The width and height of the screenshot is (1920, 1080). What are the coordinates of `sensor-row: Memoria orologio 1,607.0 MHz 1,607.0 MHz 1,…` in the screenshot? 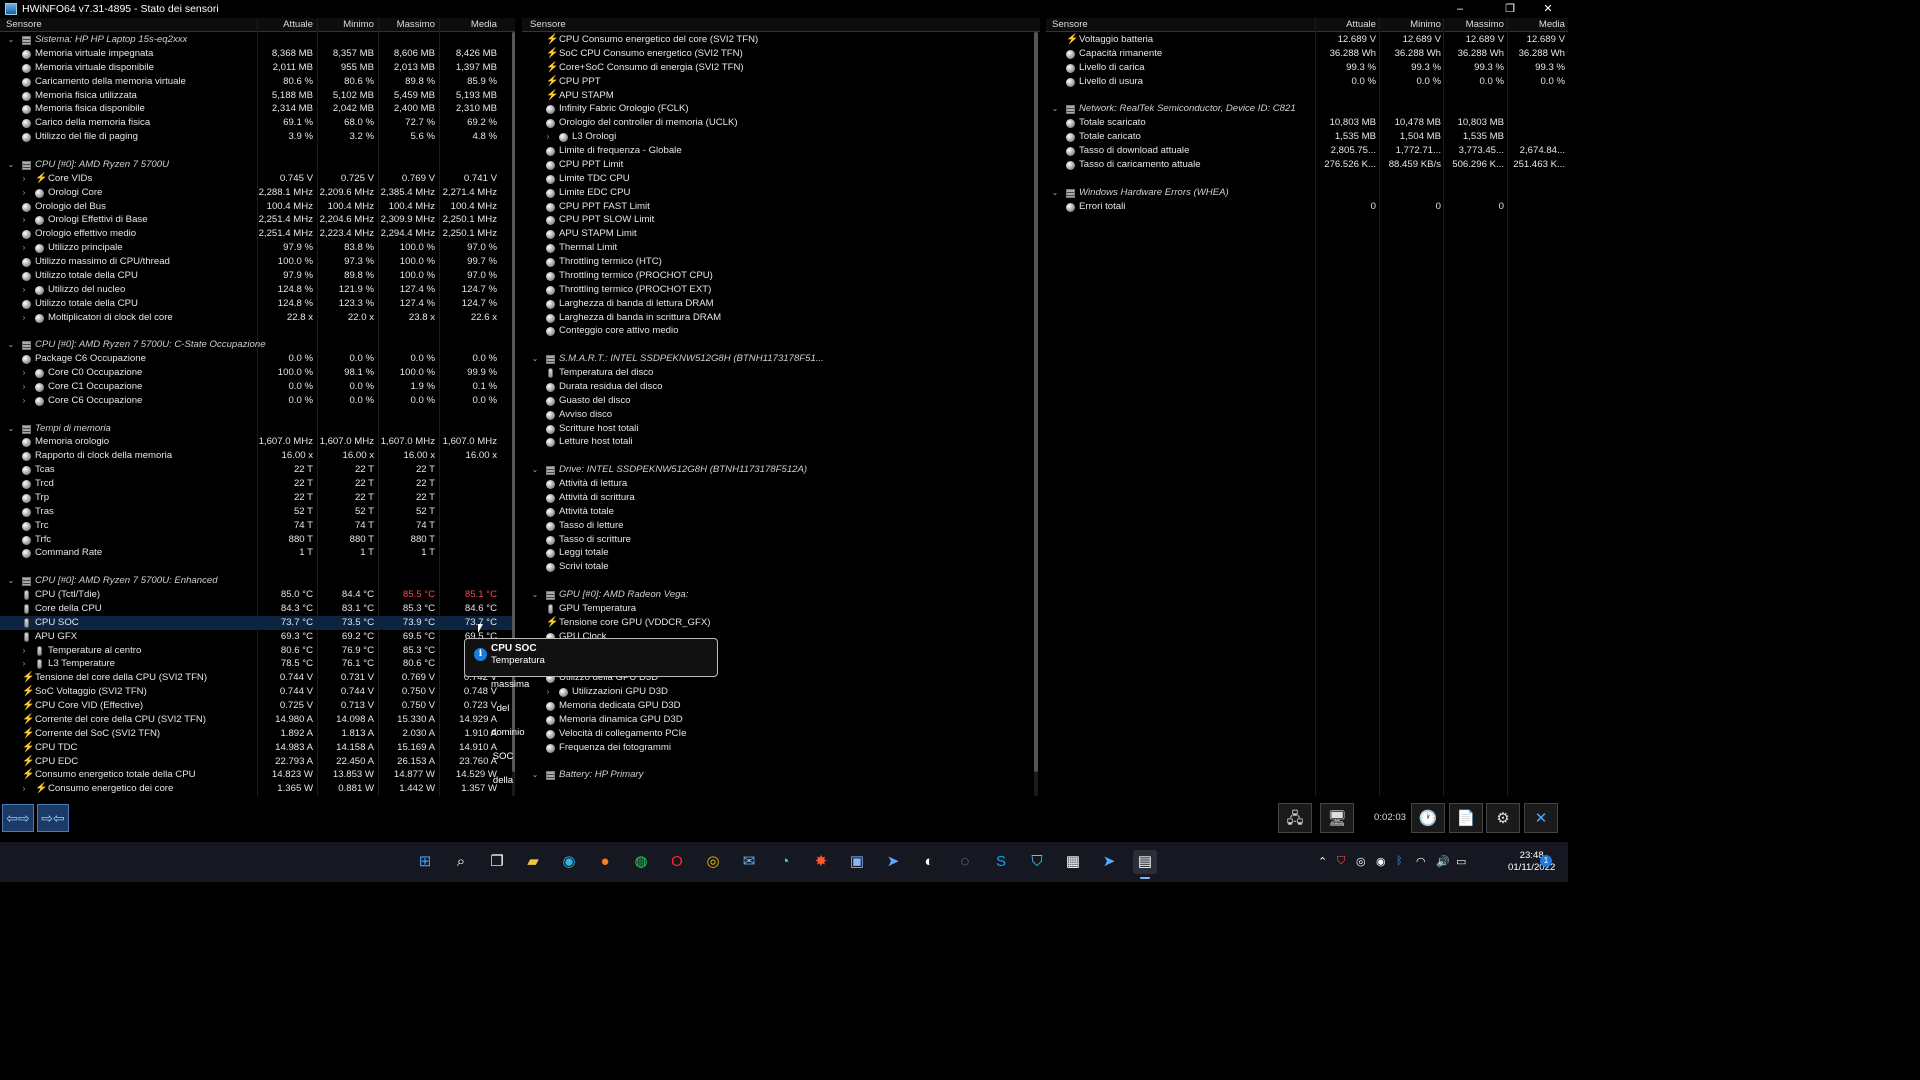 It's located at (257, 442).